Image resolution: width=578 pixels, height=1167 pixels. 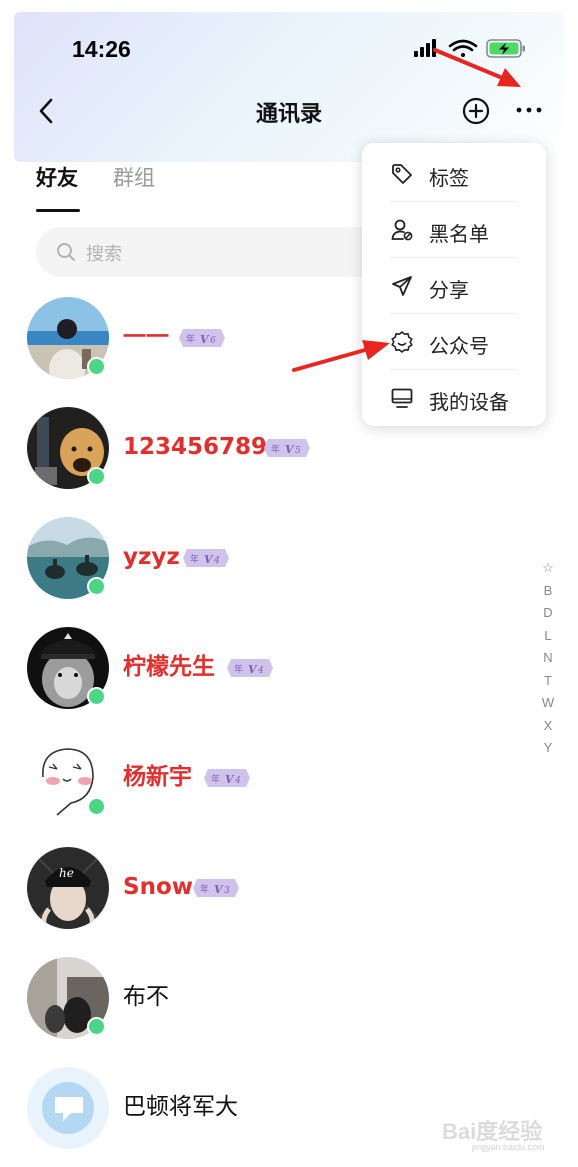 What do you see at coordinates (169, 667) in the screenshot?
I see `contact-name: 柠檬先生` at bounding box center [169, 667].